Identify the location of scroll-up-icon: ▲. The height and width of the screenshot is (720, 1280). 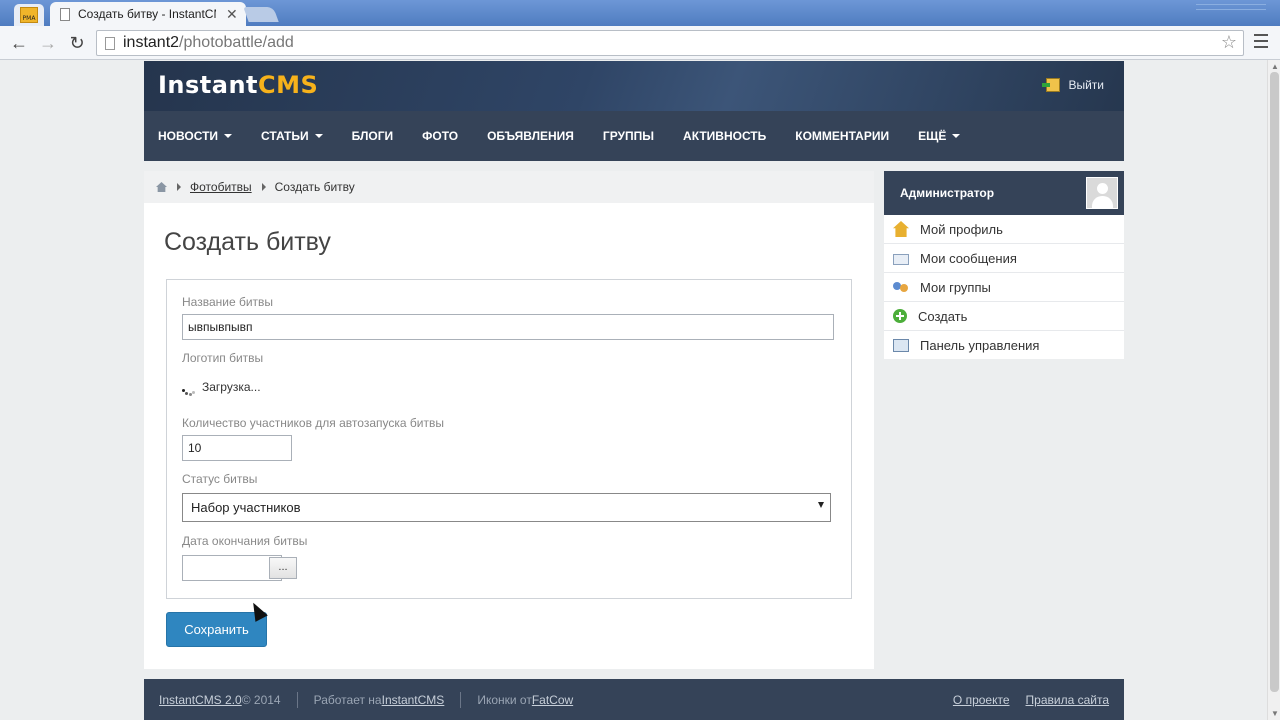
(1275, 66).